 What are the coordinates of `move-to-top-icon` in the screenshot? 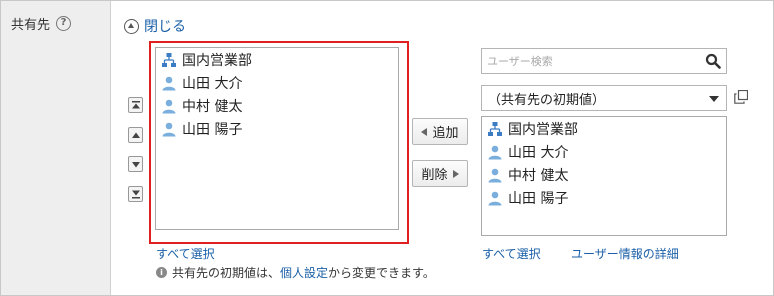 It's located at (136, 105).